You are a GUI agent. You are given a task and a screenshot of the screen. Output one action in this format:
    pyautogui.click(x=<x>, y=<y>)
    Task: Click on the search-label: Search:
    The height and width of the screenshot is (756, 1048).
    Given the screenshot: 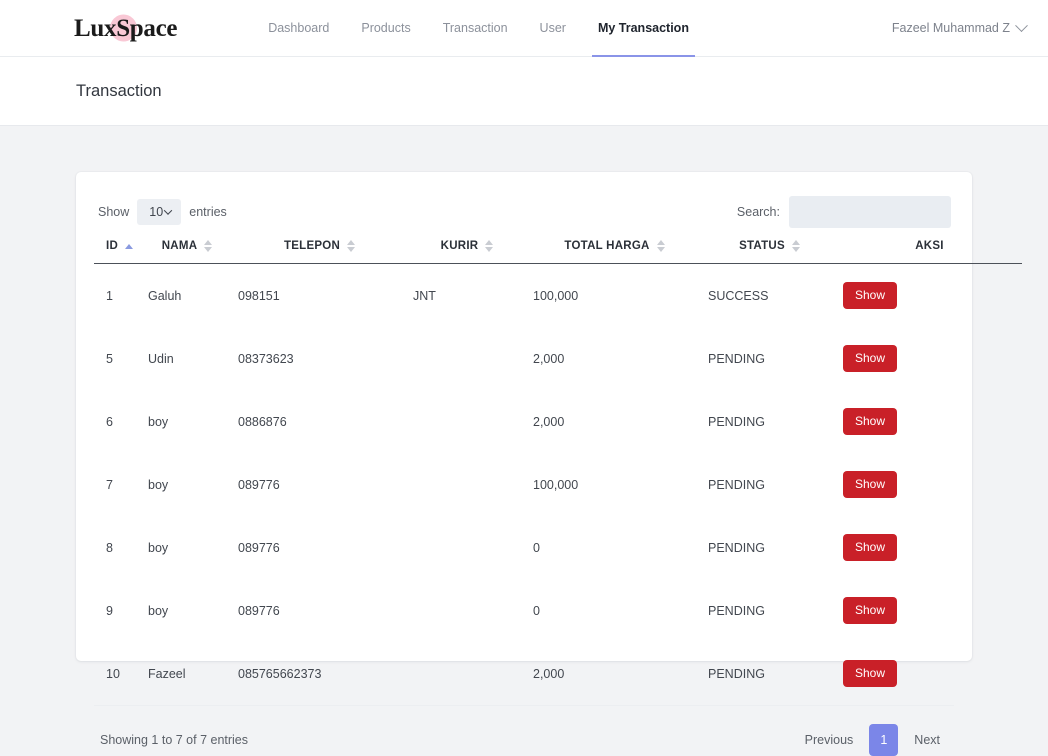 What is the action you would take?
    pyautogui.click(x=758, y=212)
    